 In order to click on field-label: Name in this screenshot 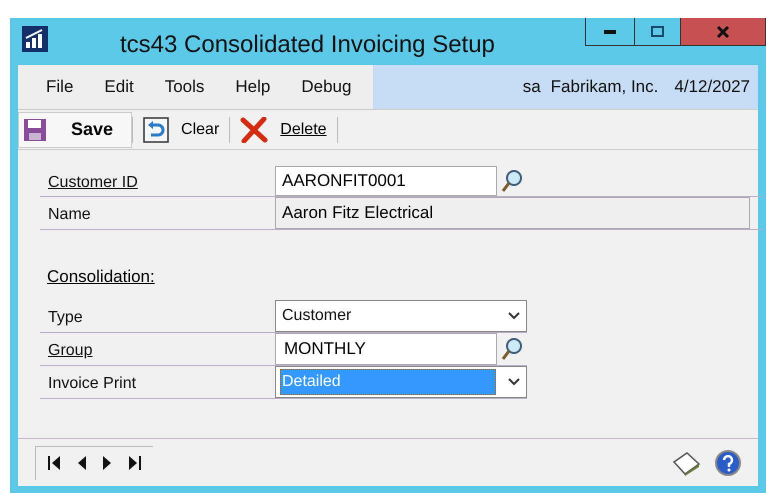, I will do `click(69, 214)`.